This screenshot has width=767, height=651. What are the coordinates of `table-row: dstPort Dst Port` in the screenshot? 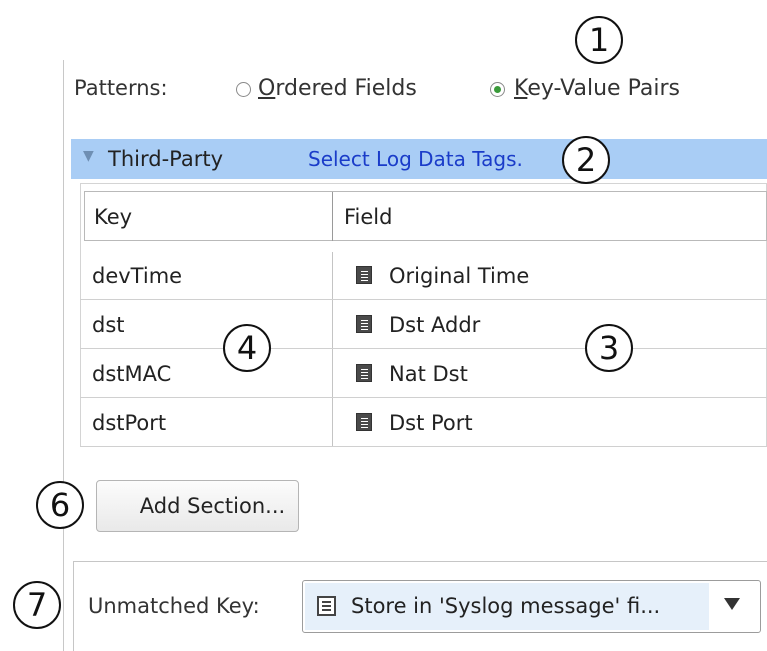 It's located at (424, 423).